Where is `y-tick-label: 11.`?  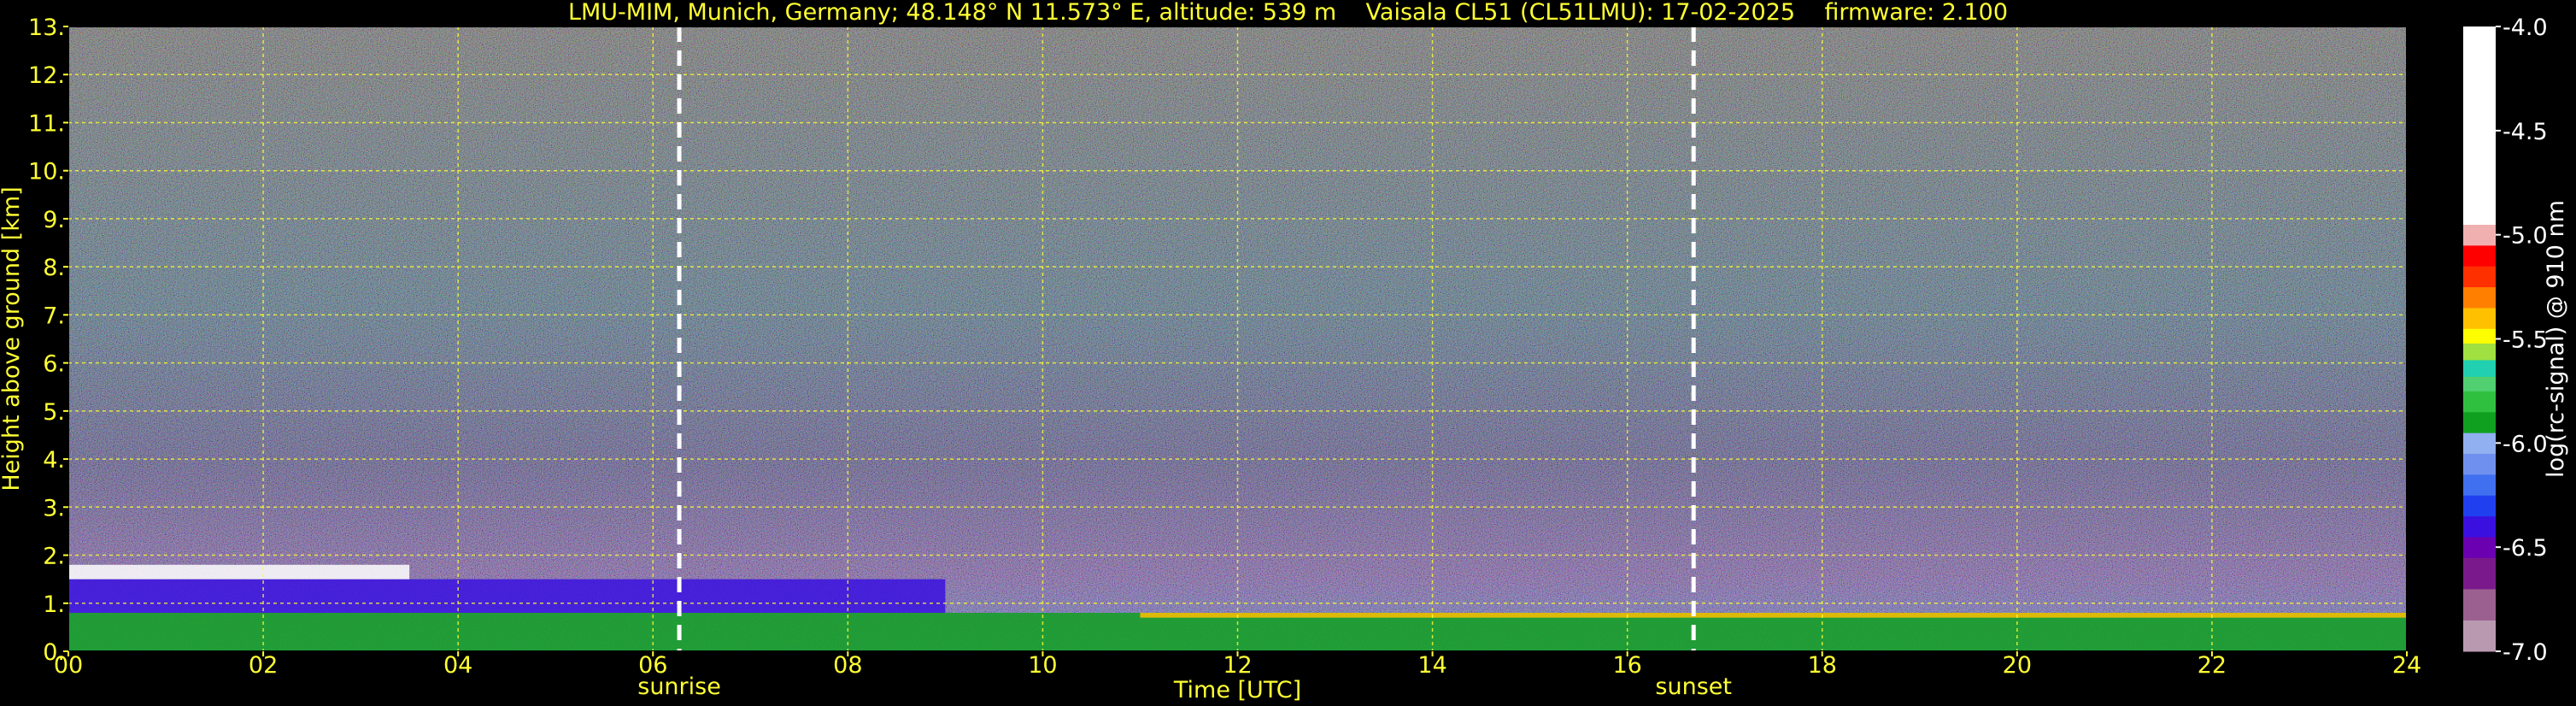 y-tick-label: 11. is located at coordinates (46, 123).